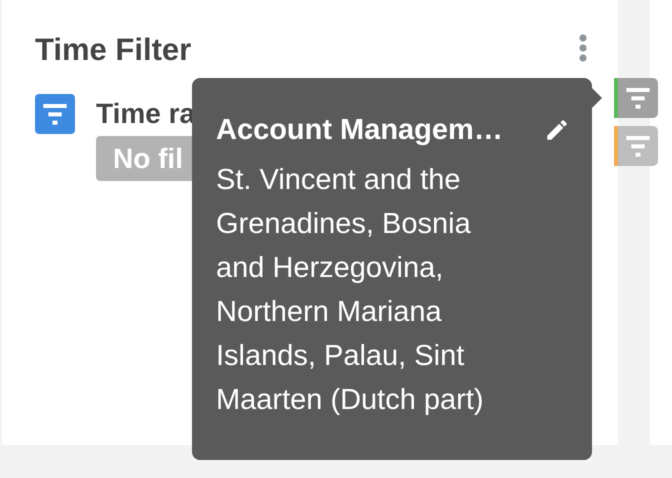 This screenshot has height=478, width=672. What do you see at coordinates (583, 48) in the screenshot?
I see `more-options-icon` at bounding box center [583, 48].